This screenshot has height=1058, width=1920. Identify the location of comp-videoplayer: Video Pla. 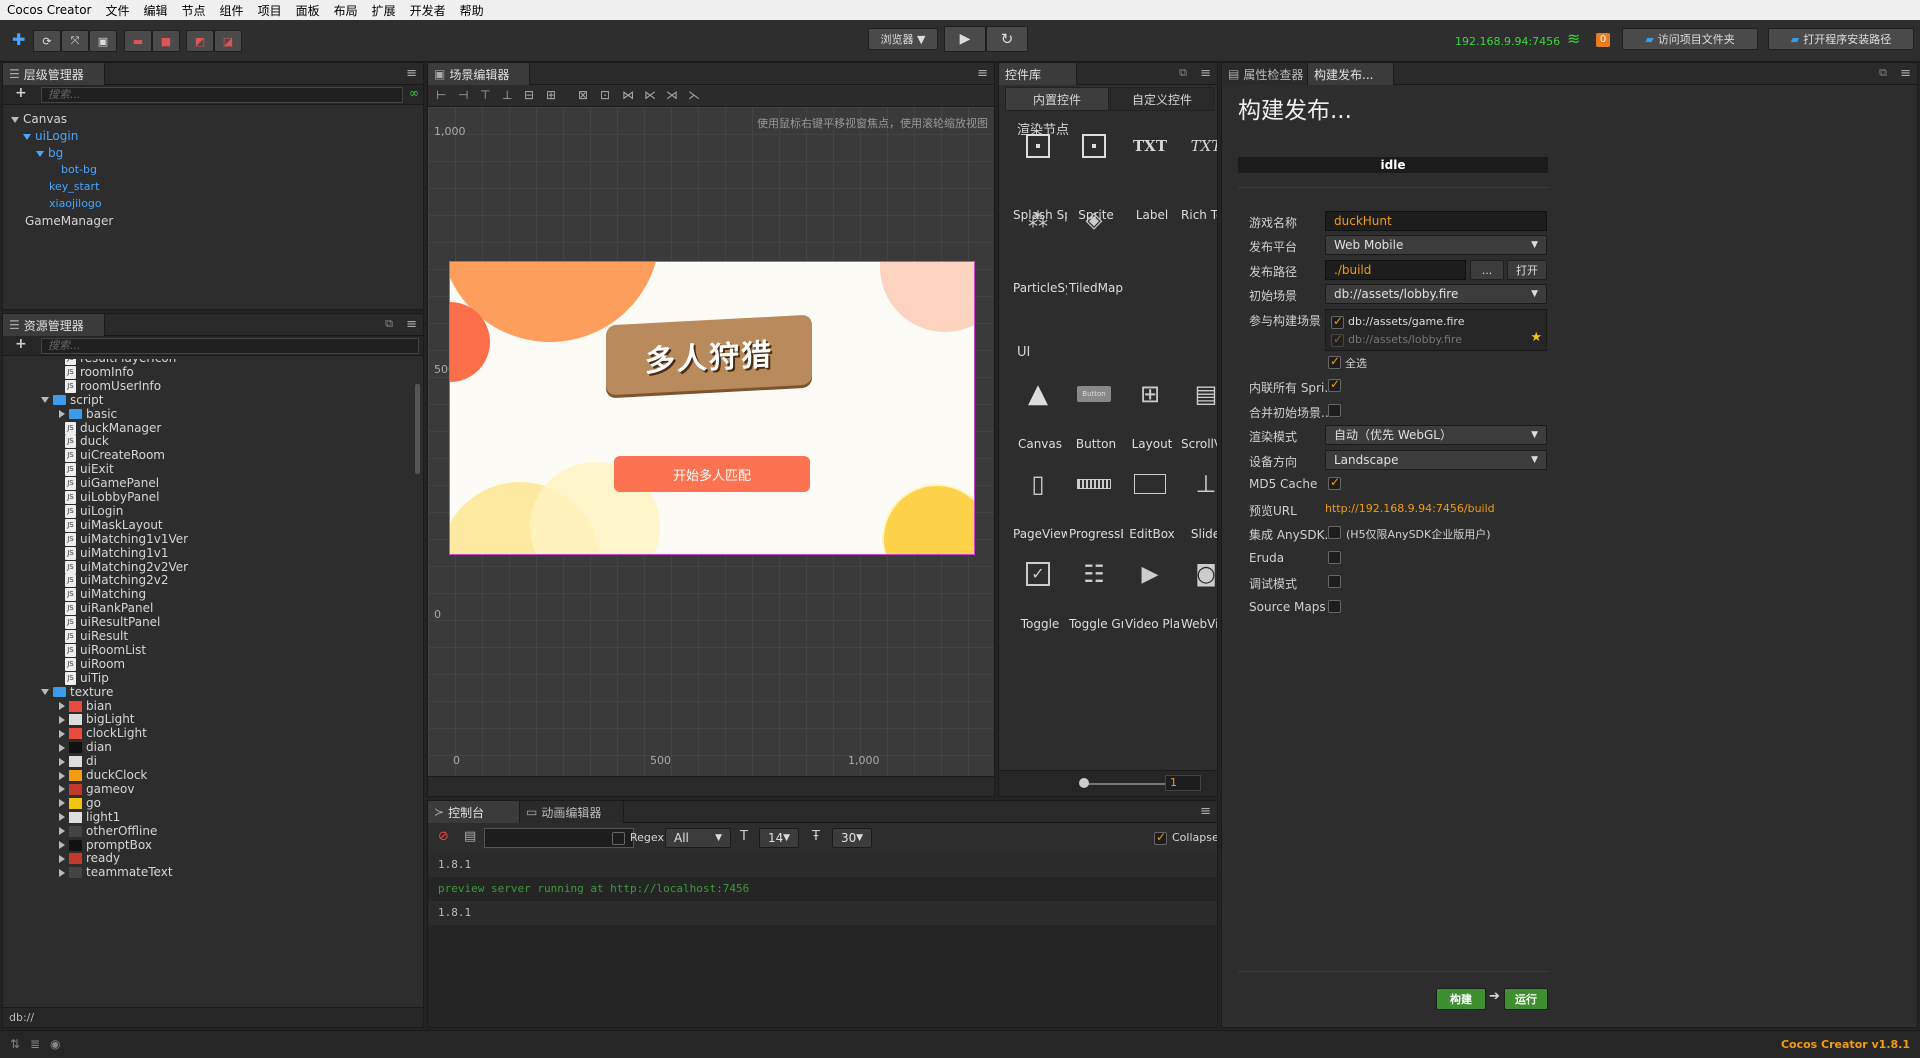
(1152, 624).